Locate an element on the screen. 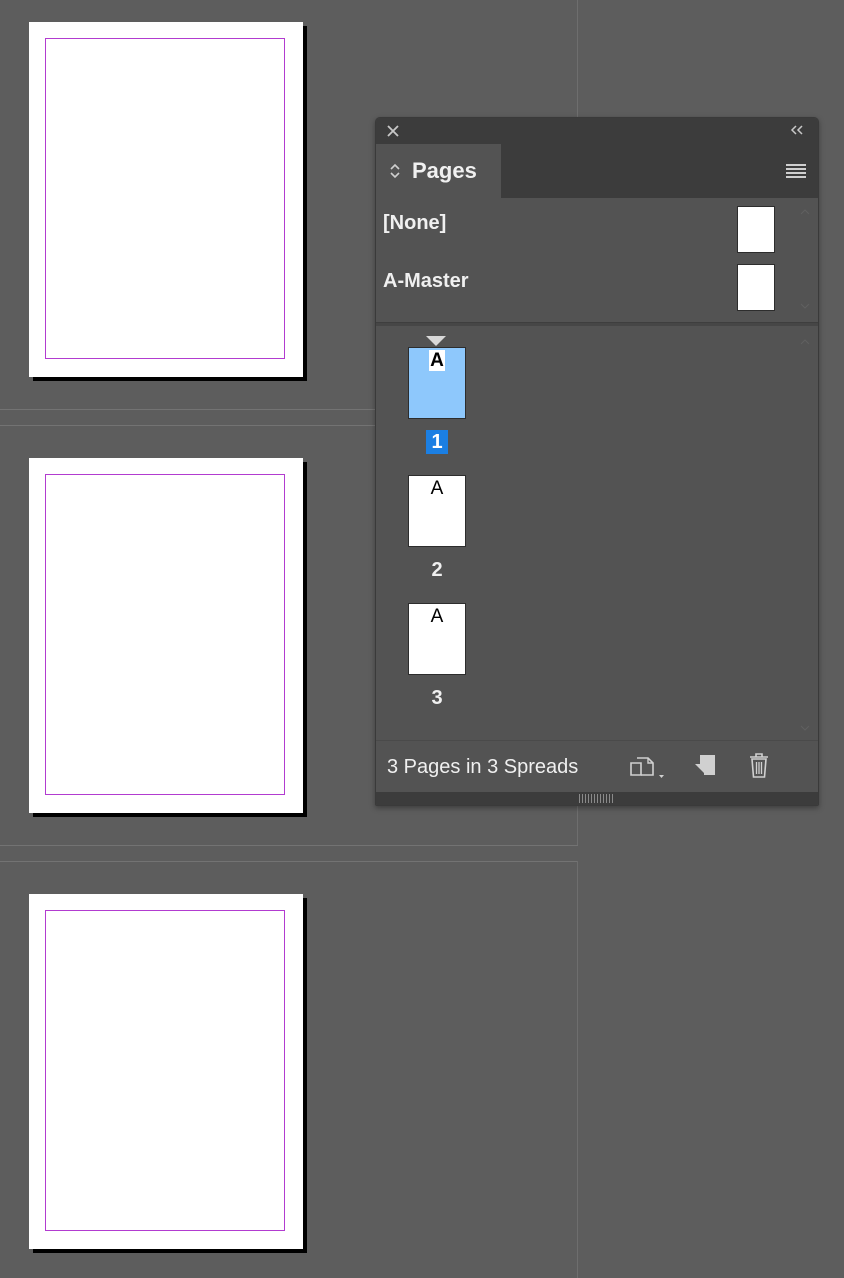  delete-page-button is located at coordinates (759, 766).